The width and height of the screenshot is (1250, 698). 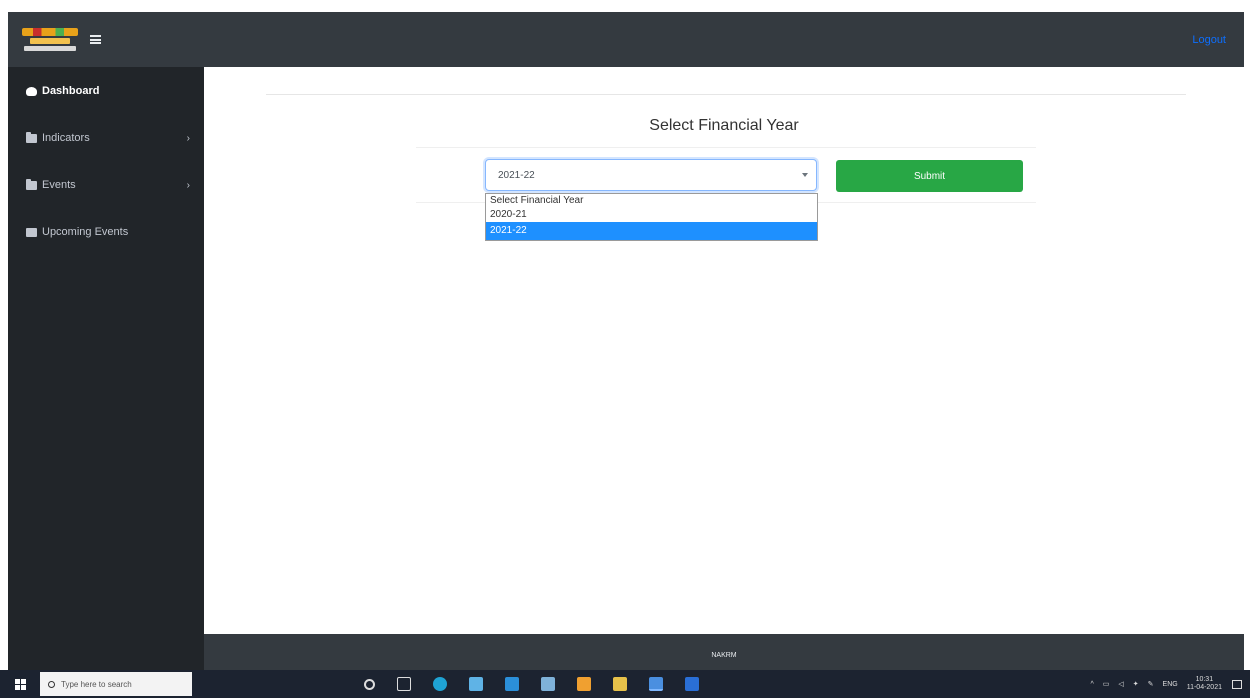 What do you see at coordinates (71, 91) in the screenshot?
I see `sidebar-item-label: Dashboard` at bounding box center [71, 91].